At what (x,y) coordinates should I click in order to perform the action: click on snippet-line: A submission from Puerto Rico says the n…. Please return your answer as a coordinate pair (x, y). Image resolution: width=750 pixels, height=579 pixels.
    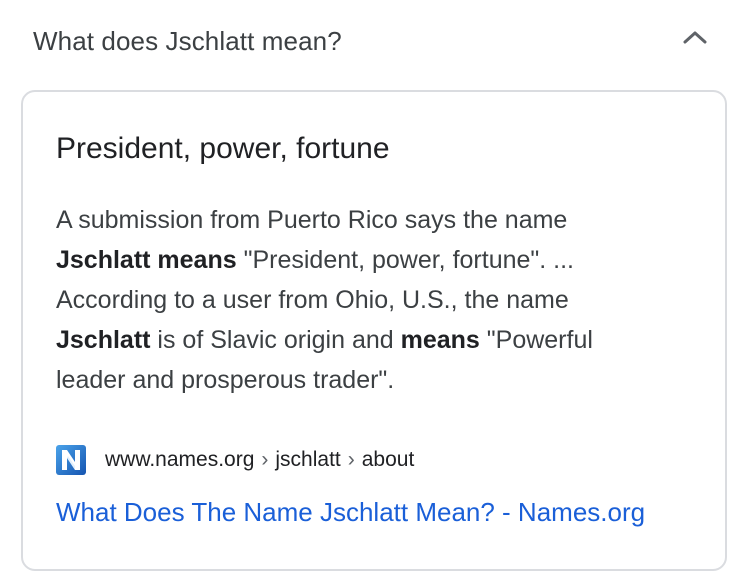
    Looking at the image, I should click on (386, 220).